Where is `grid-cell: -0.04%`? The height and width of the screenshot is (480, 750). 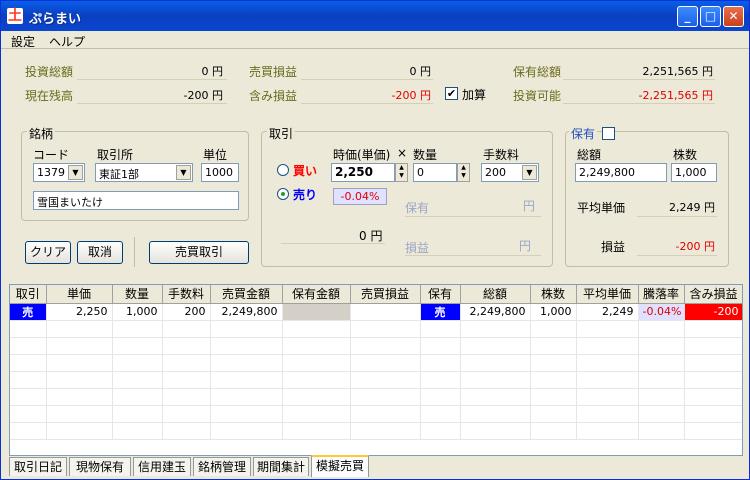
grid-cell: -0.04% is located at coordinates (661, 312).